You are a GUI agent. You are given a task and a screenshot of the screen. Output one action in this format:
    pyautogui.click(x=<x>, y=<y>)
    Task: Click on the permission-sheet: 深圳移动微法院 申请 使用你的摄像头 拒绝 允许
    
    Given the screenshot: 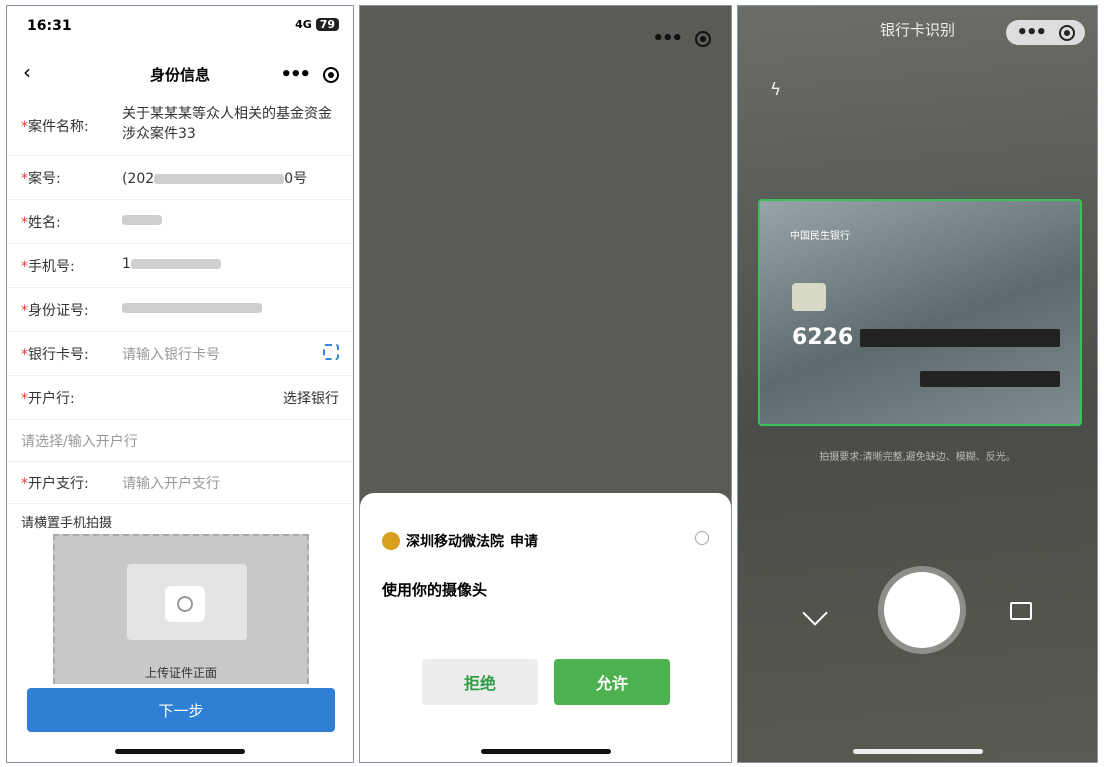 What is the action you would take?
    pyautogui.click(x=545, y=627)
    